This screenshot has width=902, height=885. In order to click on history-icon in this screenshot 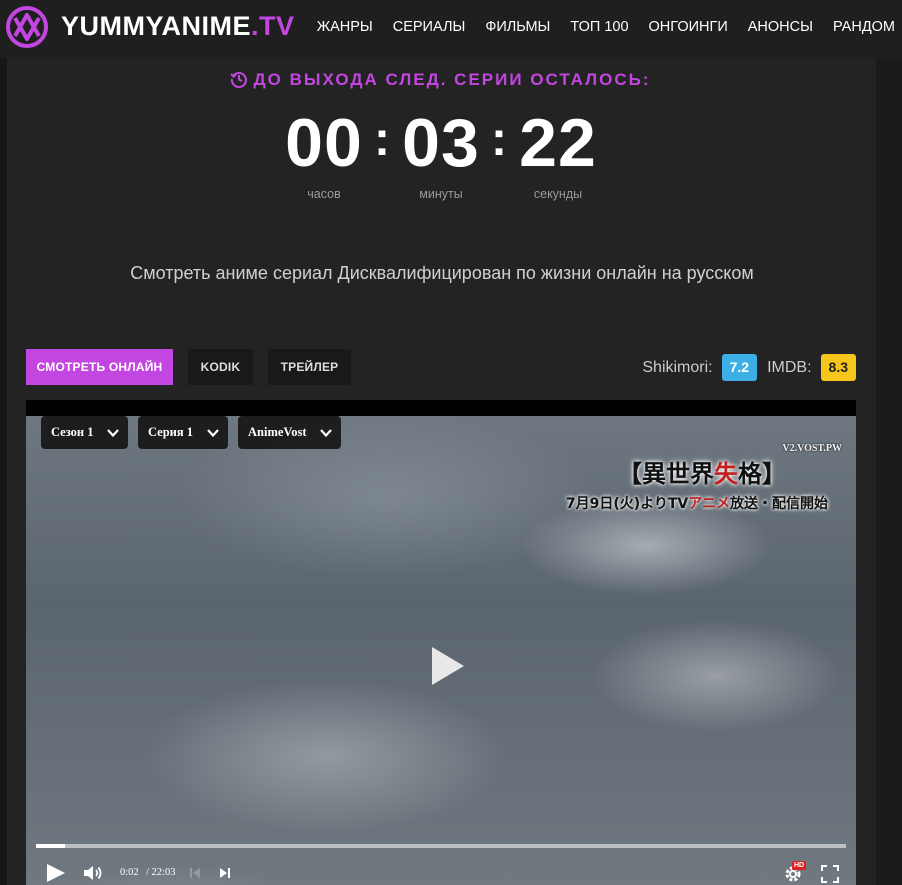, I will do `click(238, 80)`.